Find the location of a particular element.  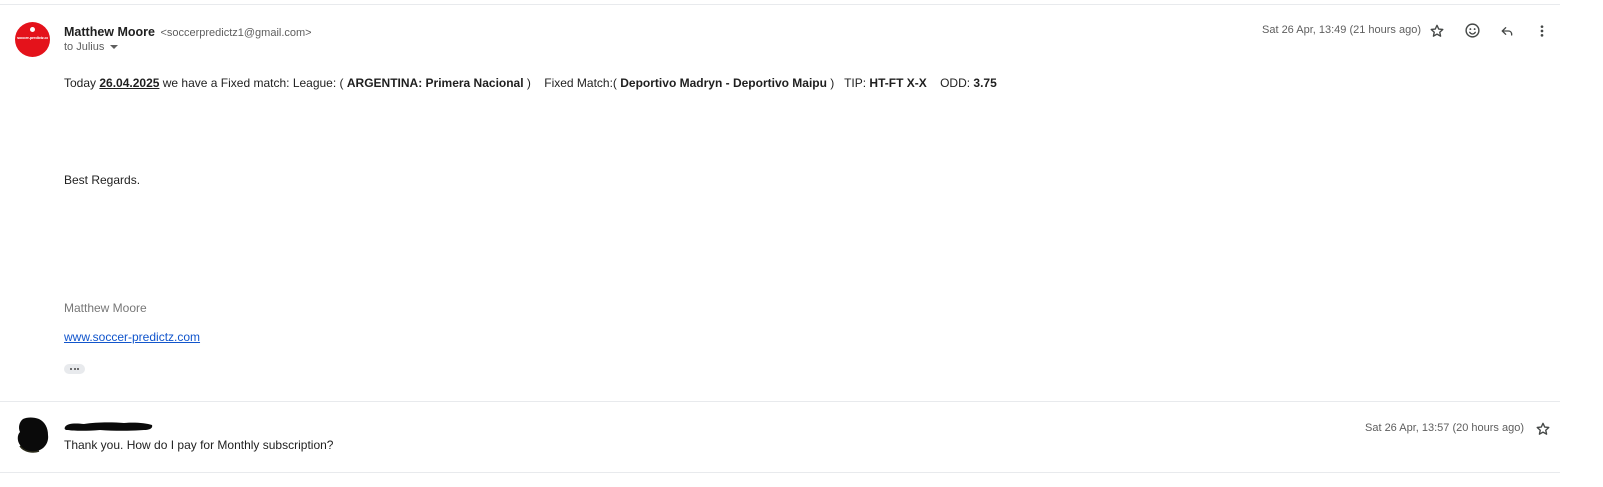

bottom-divider is located at coordinates (780, 472).